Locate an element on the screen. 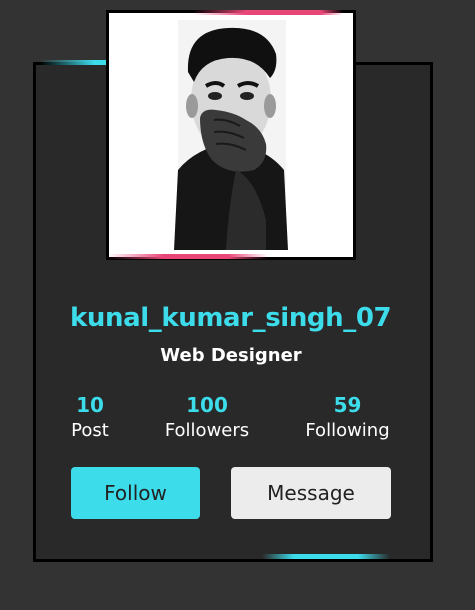 The height and width of the screenshot is (610, 475). stat-followers-value: 100 is located at coordinates (207, 405).